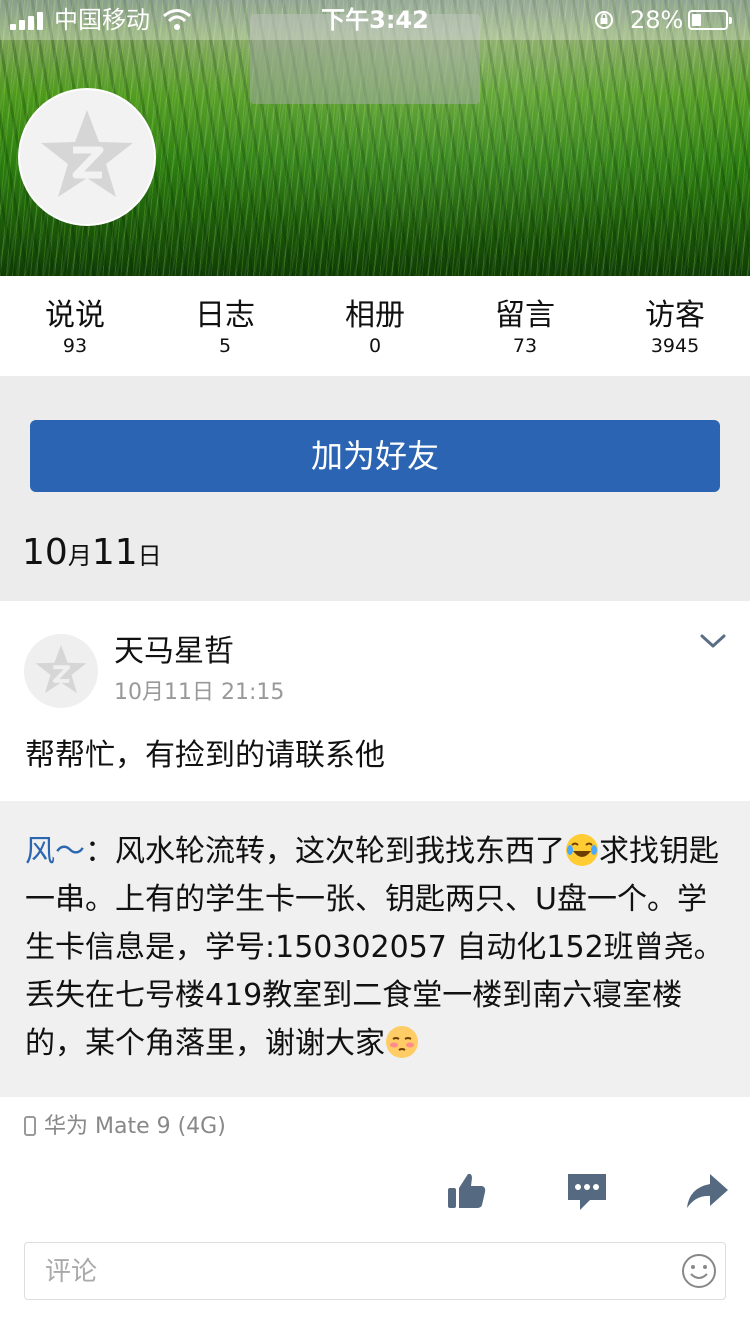 This screenshot has width=750, height=1334. What do you see at coordinates (710, 20) in the screenshot?
I see `battery-icon` at bounding box center [710, 20].